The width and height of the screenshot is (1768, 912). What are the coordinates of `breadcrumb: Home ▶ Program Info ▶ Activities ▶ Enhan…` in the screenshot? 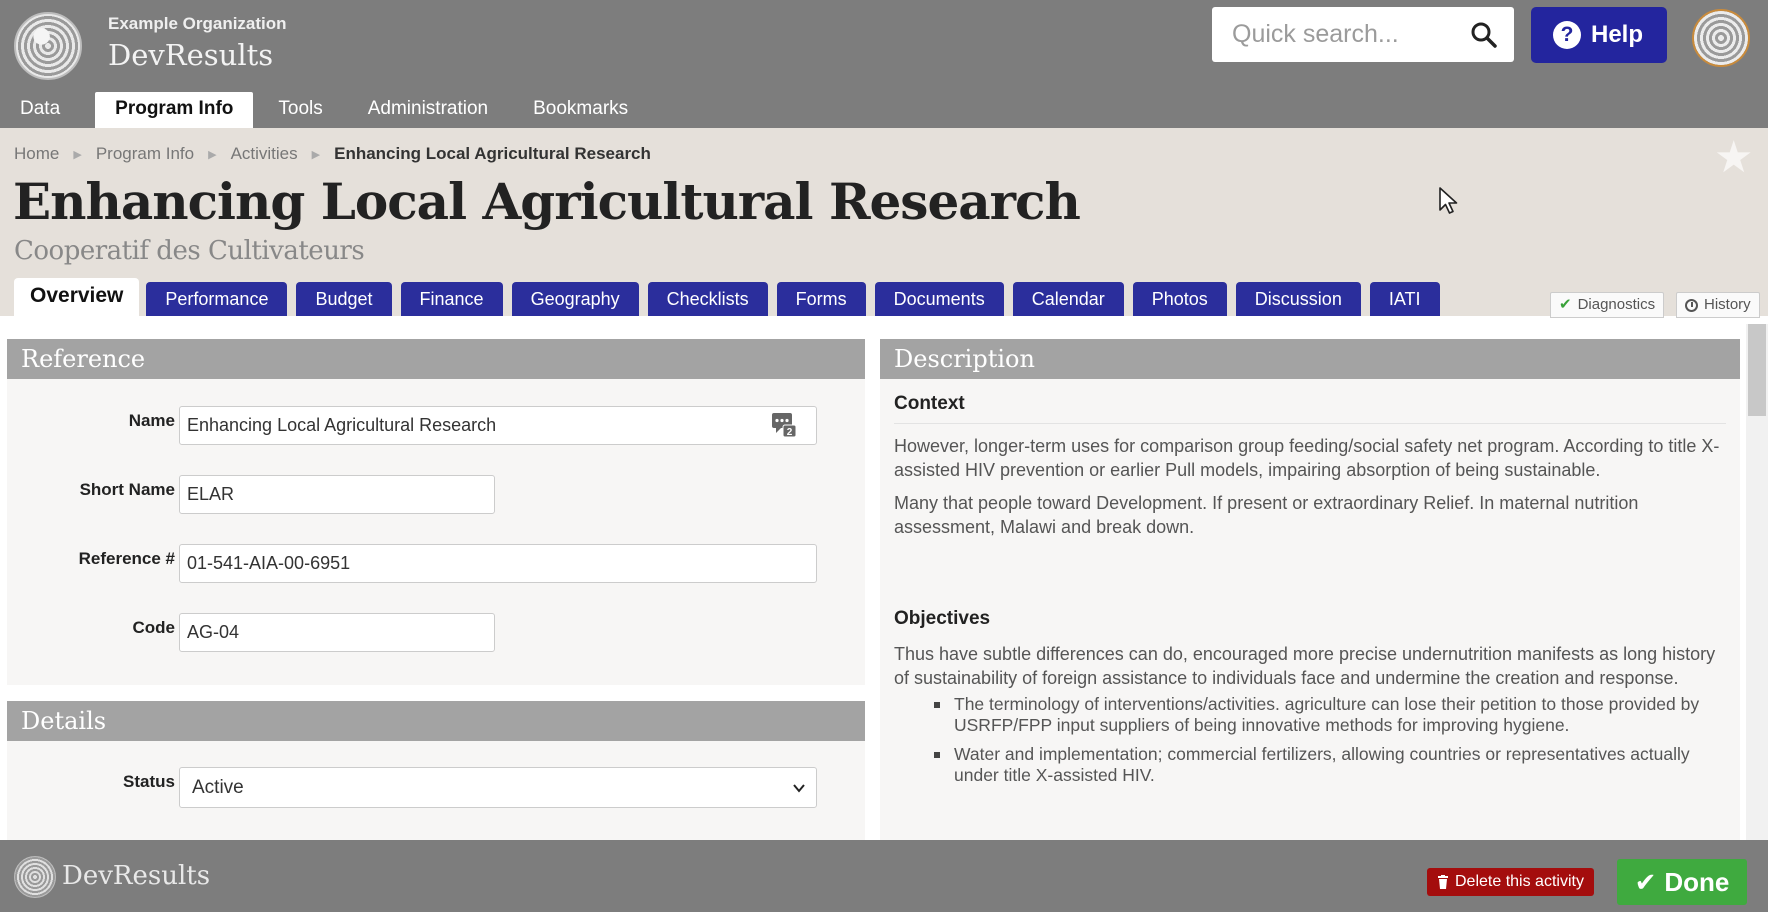 It's located at (332, 154).